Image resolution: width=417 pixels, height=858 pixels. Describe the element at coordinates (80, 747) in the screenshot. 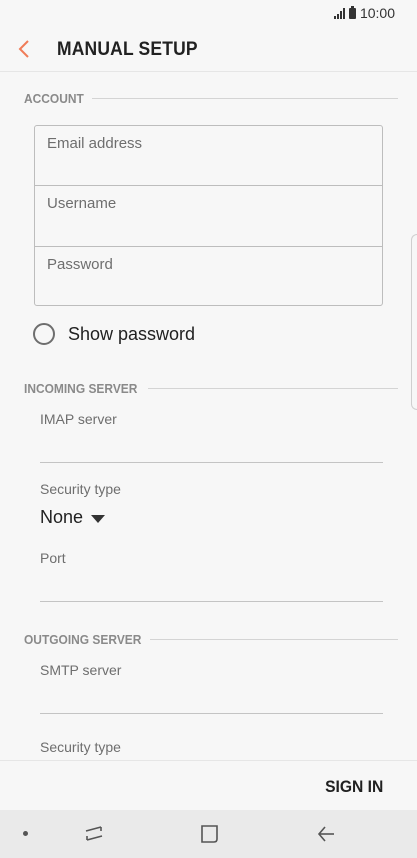

I see `outgoing-security-type-label: Security type` at that location.